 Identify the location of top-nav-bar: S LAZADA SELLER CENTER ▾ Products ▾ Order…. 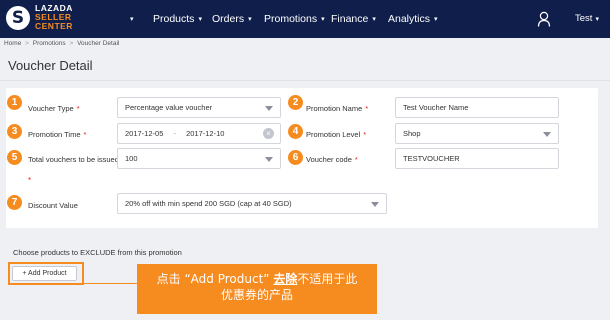
(305, 19).